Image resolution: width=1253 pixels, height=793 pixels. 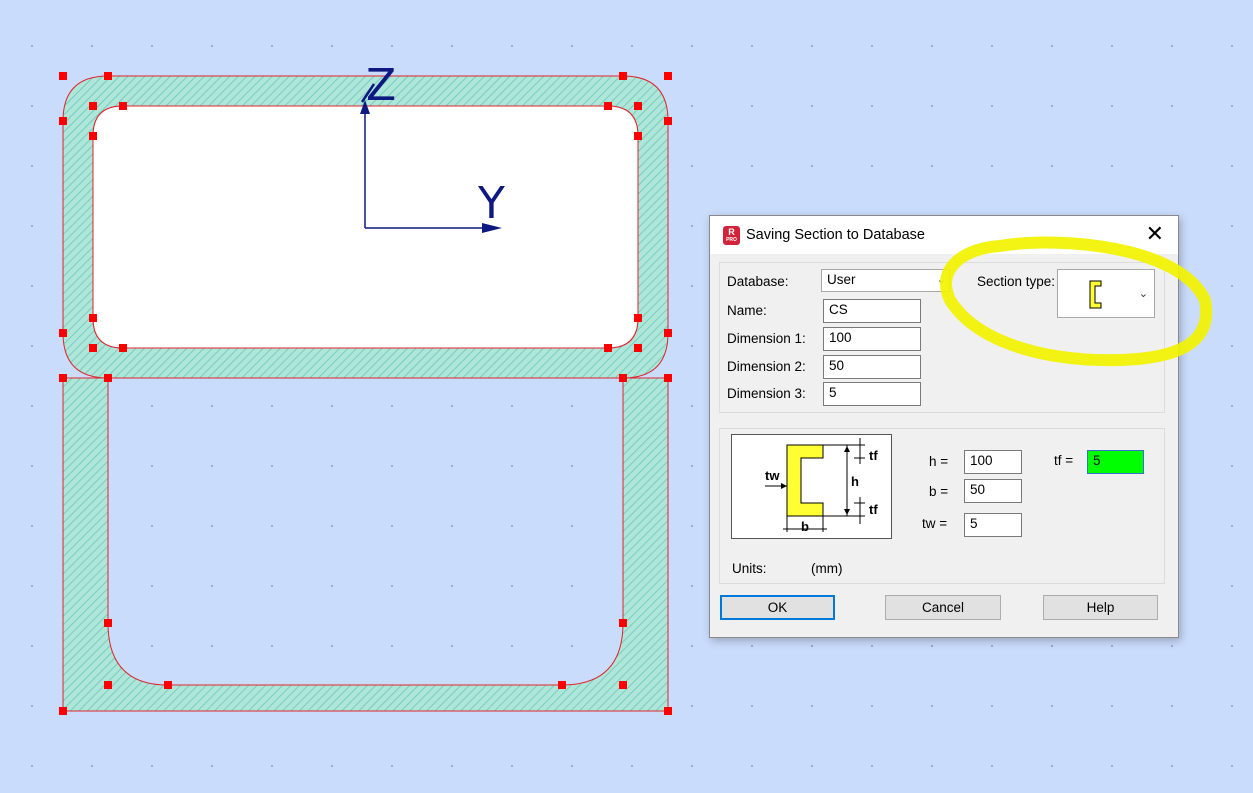 What do you see at coordinates (939, 491) in the screenshot?
I see `b-label: b =` at bounding box center [939, 491].